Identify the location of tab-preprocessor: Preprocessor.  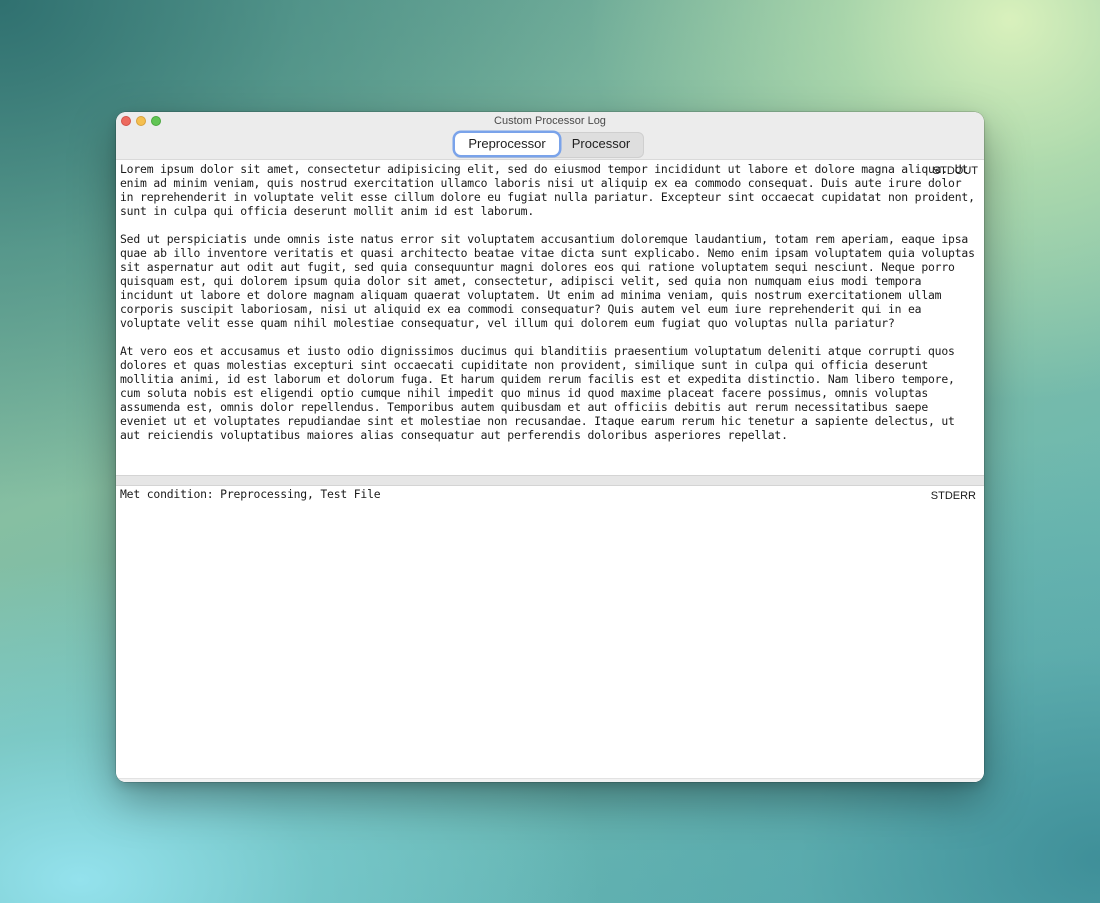
(507, 144).